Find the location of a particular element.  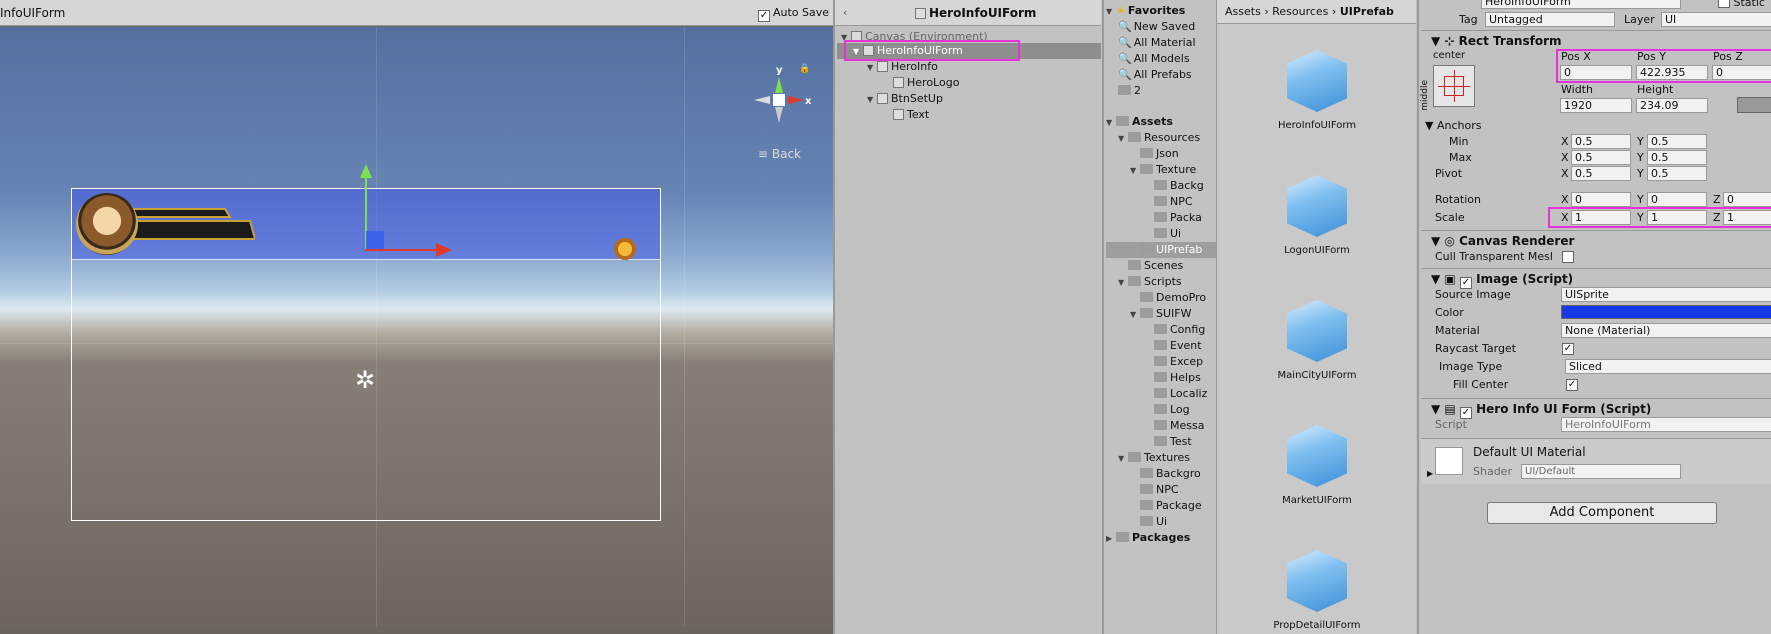

view-back-label: ≡ Back is located at coordinates (779, 154).